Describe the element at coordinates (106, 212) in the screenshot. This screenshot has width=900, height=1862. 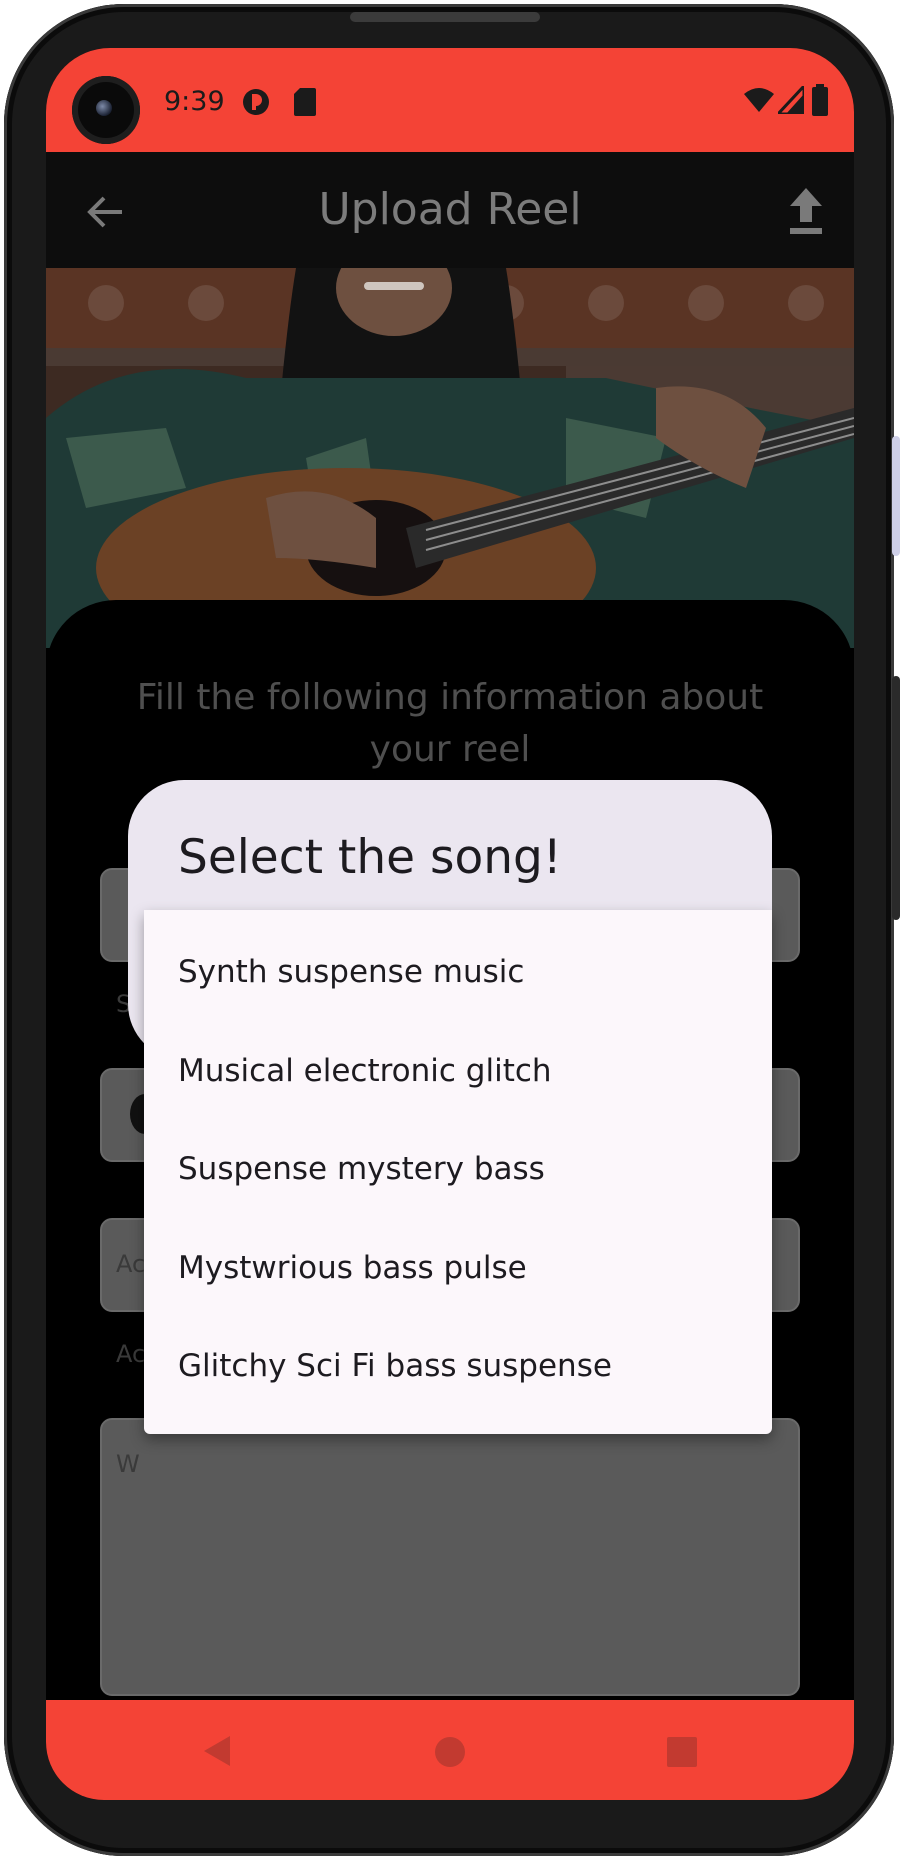
I see `arrow-back-icon` at that location.